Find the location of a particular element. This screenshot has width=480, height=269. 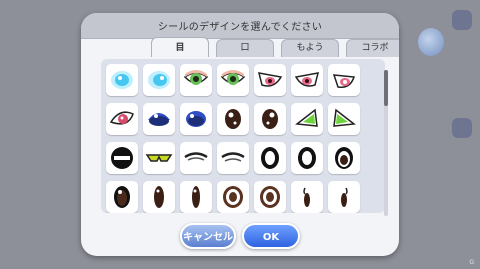

tab-pattern: もよう is located at coordinates (310, 48).